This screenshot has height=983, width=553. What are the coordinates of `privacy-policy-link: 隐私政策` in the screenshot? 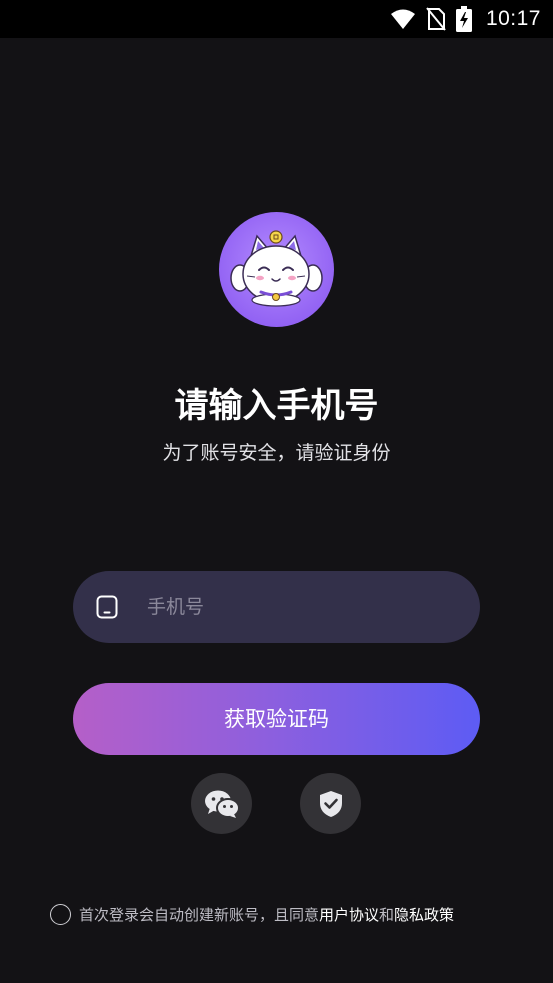 It's located at (424, 914).